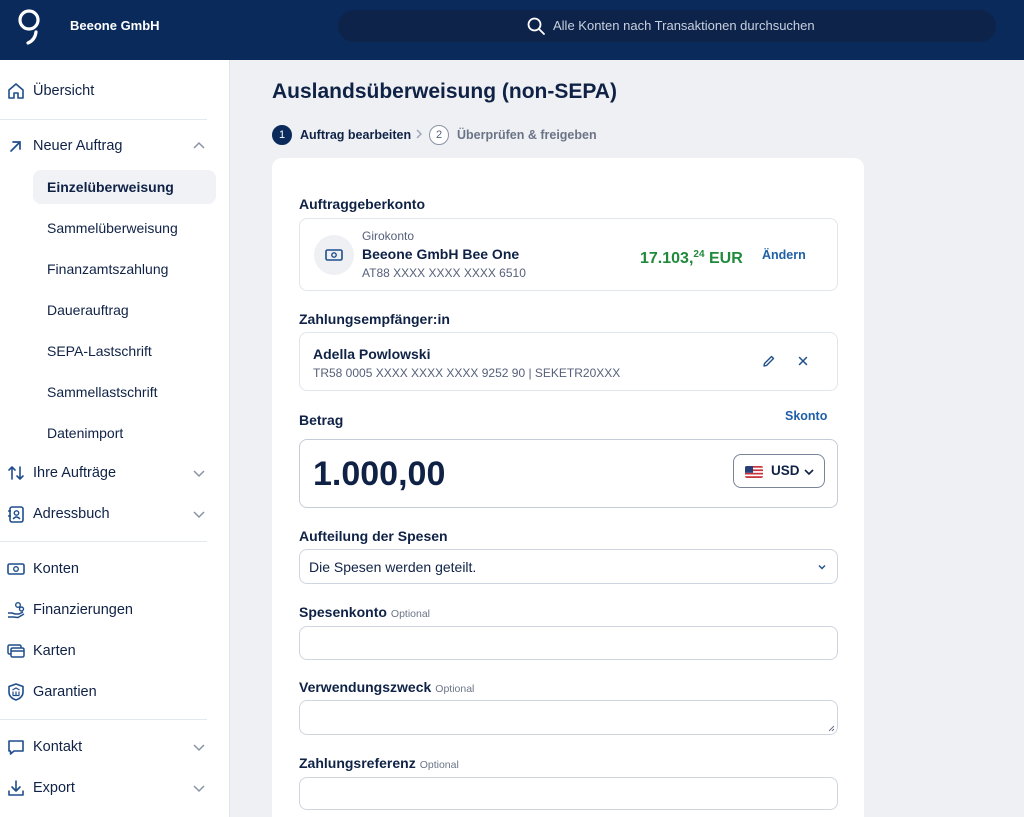  I want to click on nav-orders: Ihre Aufträge, so click(115, 473).